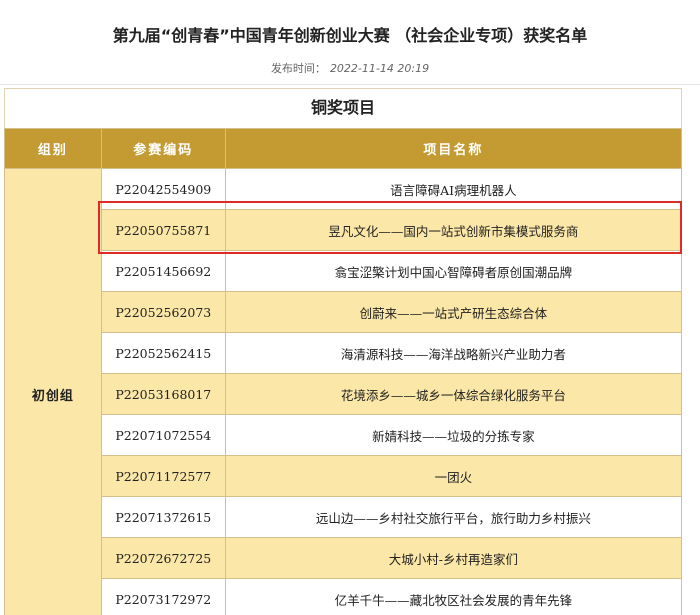  Describe the element at coordinates (453, 476) in the screenshot. I see `name-cell: 一团火` at that location.